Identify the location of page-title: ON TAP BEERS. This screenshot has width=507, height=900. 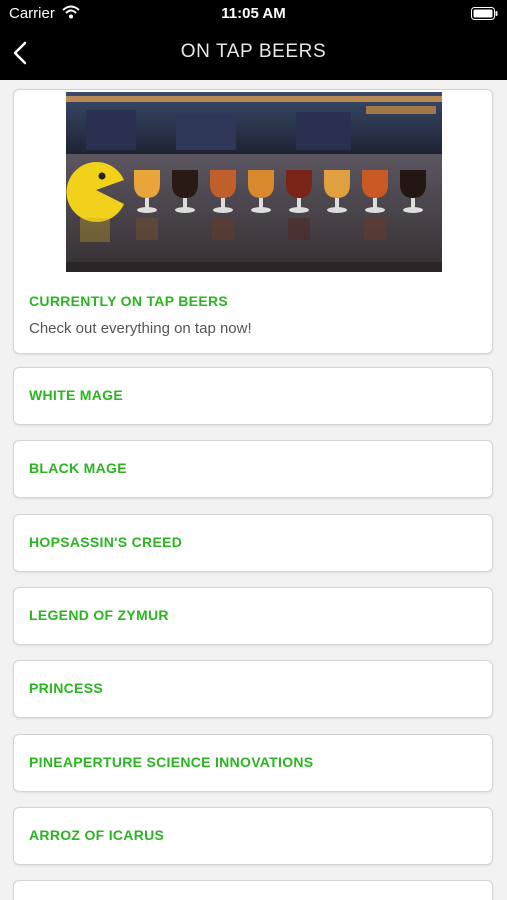
(253, 51).